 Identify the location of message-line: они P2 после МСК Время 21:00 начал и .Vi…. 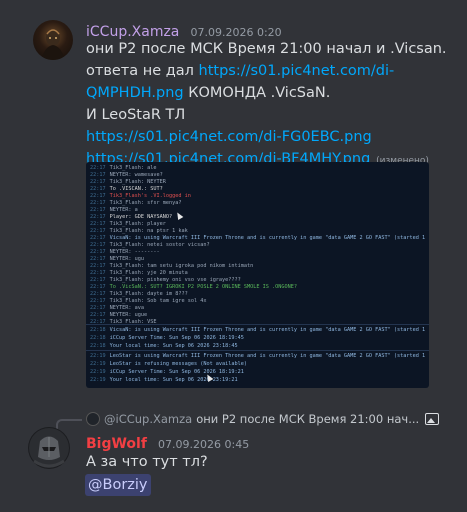
(273, 49).